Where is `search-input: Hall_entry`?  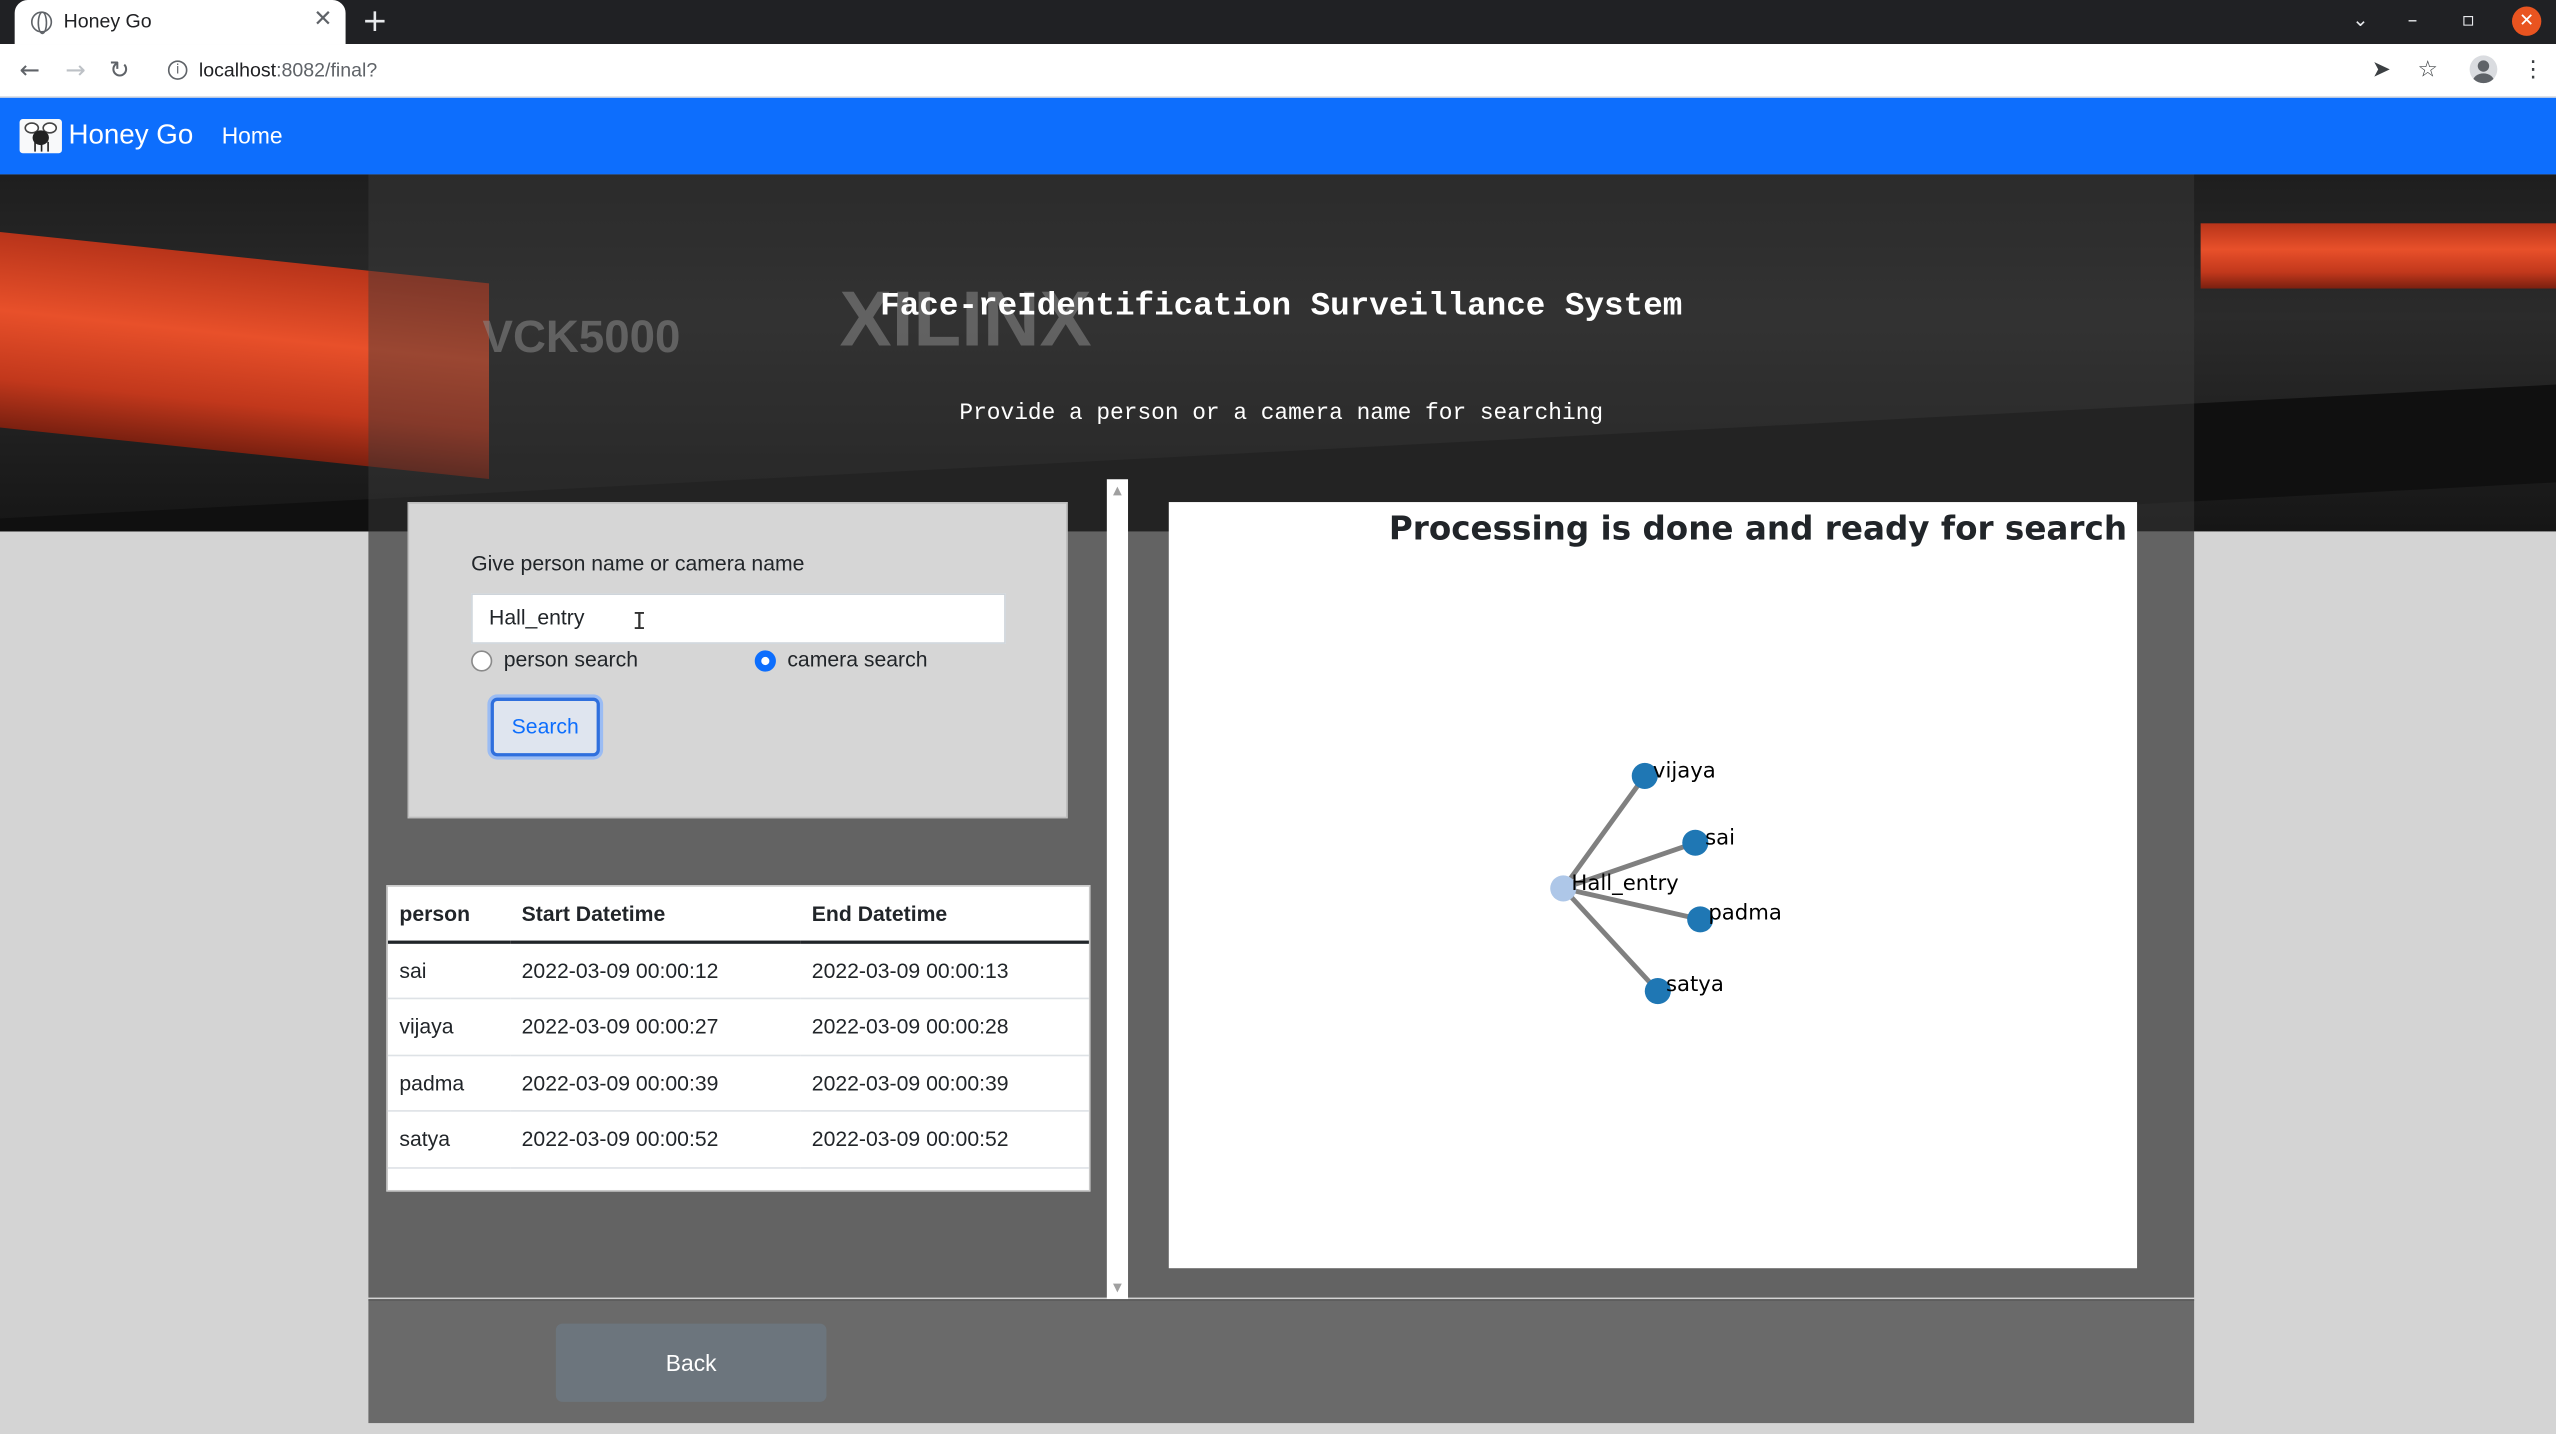 search-input: Hall_entry is located at coordinates (738, 618).